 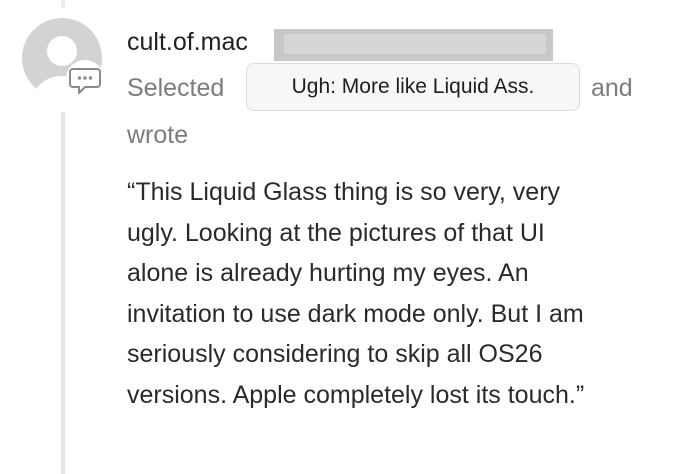 What do you see at coordinates (336, 232) in the screenshot?
I see `quote-line: ugly. Looking at the pictures of that UI` at bounding box center [336, 232].